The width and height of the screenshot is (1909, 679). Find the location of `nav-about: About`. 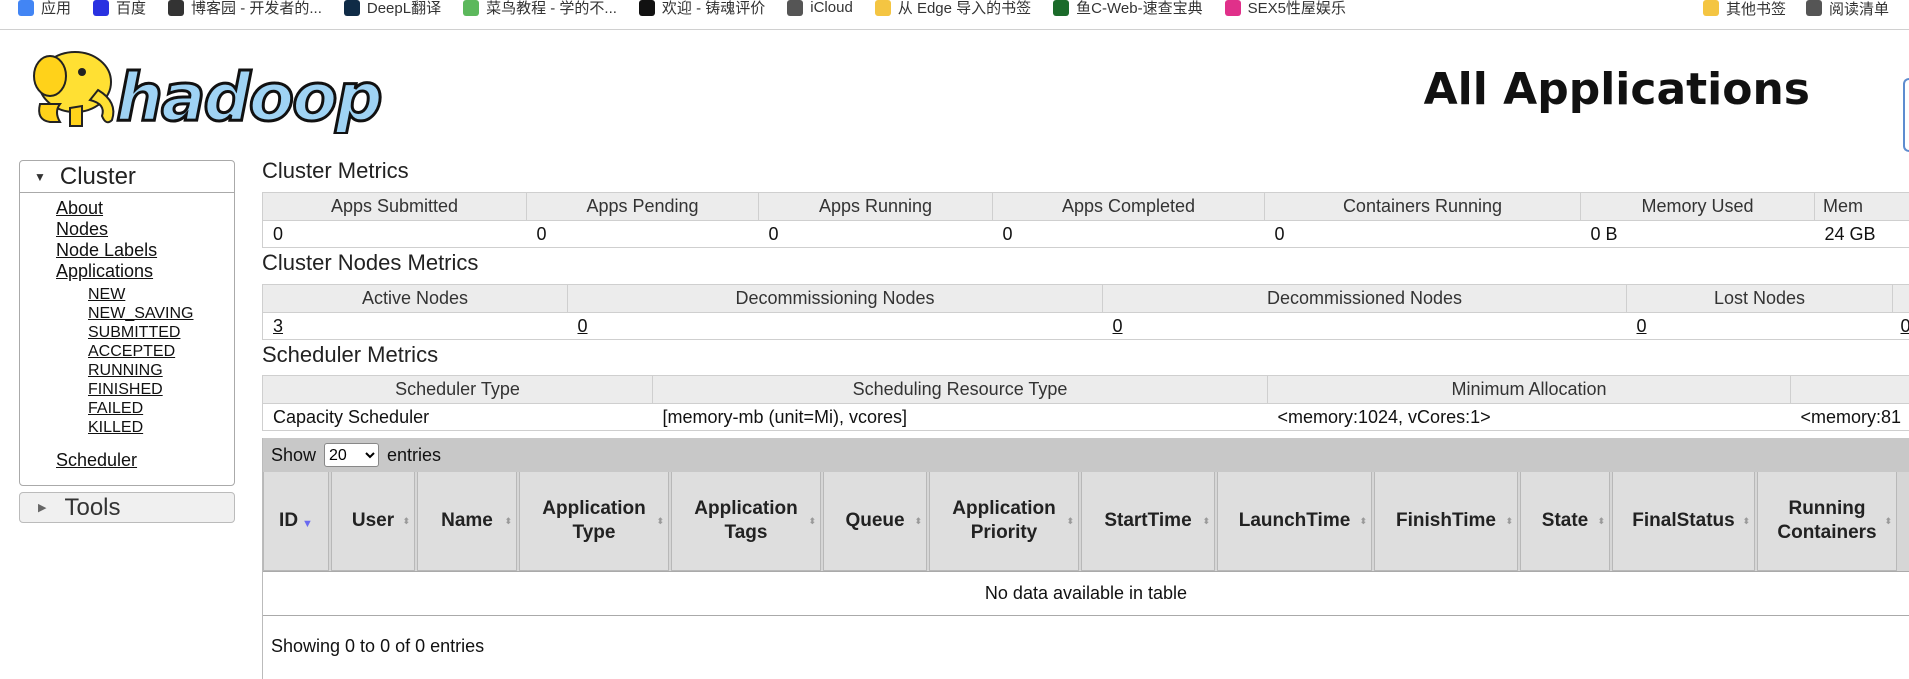

nav-about: About is located at coordinates (145, 208).